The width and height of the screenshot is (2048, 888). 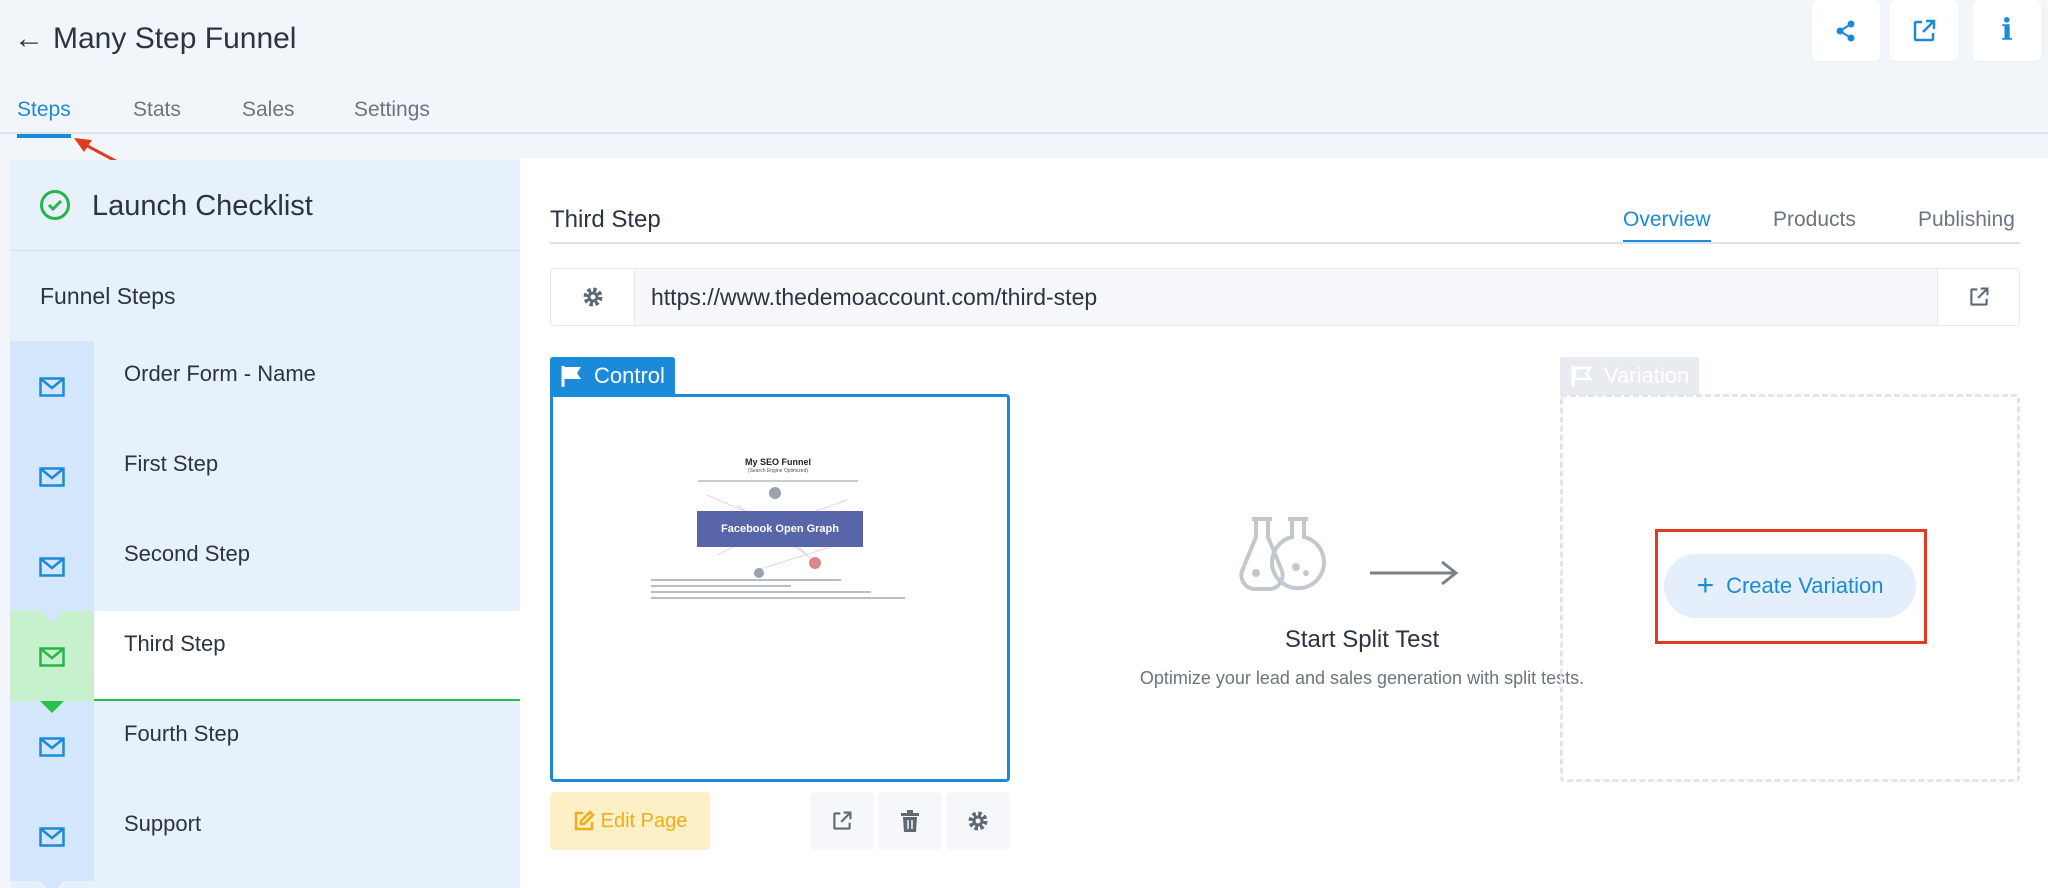 I want to click on arrow-right-icon, so click(x=1414, y=573).